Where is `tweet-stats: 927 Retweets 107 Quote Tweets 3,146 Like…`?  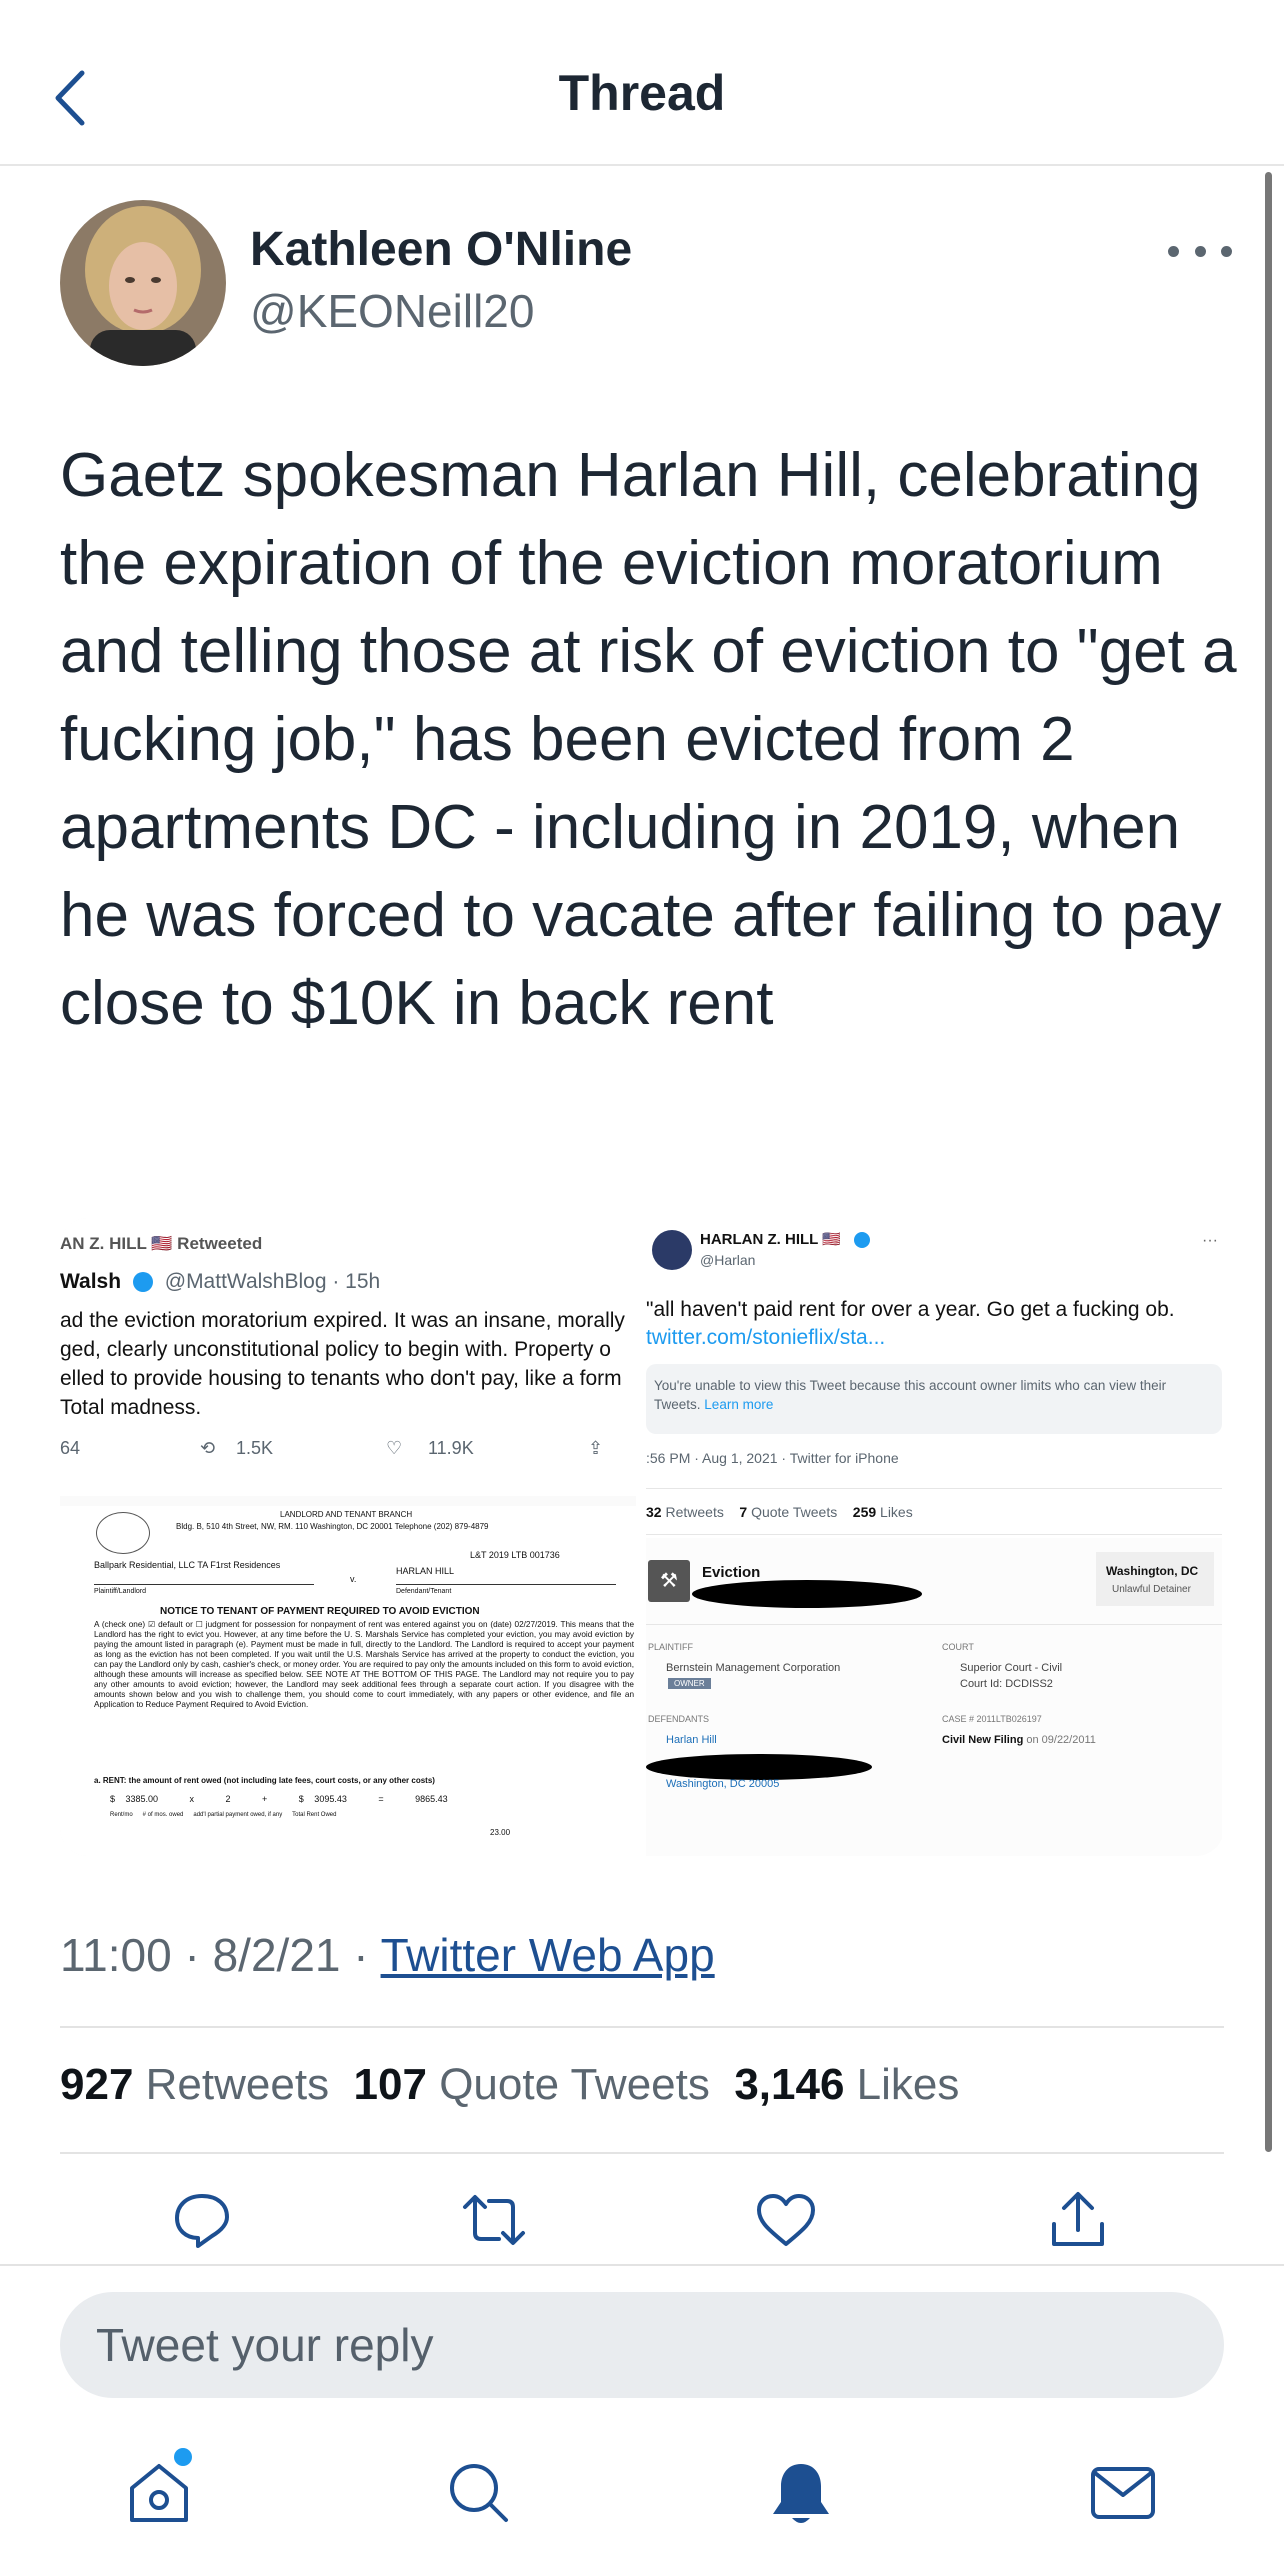
tweet-stats: 927 Retweets 107 Quote Tweets 3,146 Like… is located at coordinates (509, 2085).